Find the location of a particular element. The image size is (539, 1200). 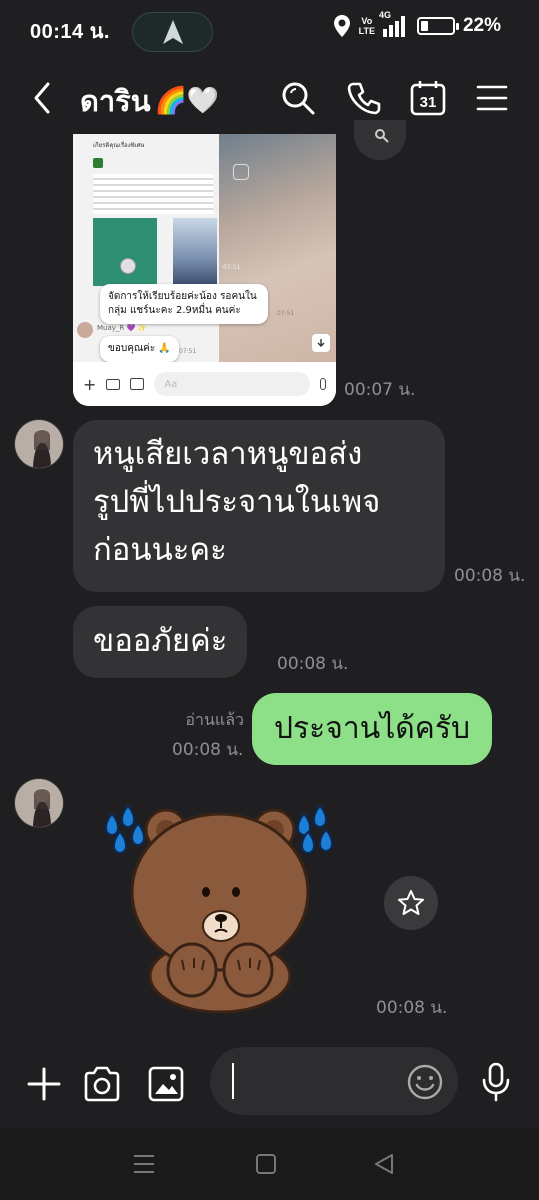

home-button is located at coordinates (266, 1164).